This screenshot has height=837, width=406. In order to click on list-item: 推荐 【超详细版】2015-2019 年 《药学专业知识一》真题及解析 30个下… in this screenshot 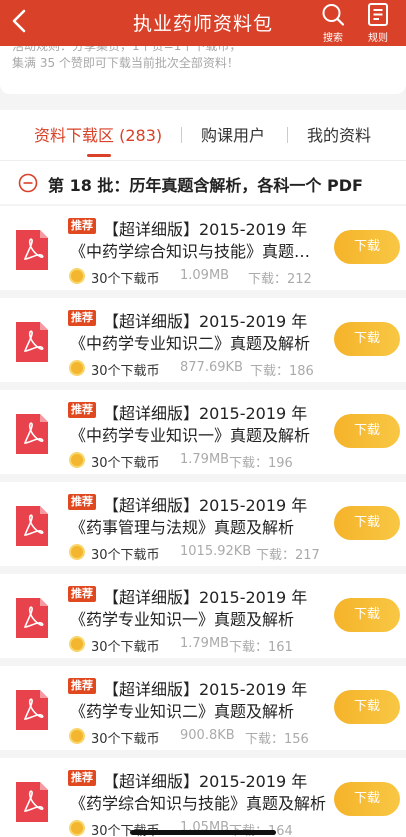, I will do `click(203, 616)`.